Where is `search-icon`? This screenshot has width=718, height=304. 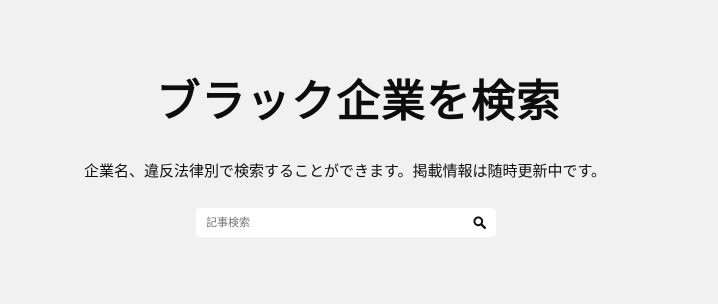 search-icon is located at coordinates (479, 222).